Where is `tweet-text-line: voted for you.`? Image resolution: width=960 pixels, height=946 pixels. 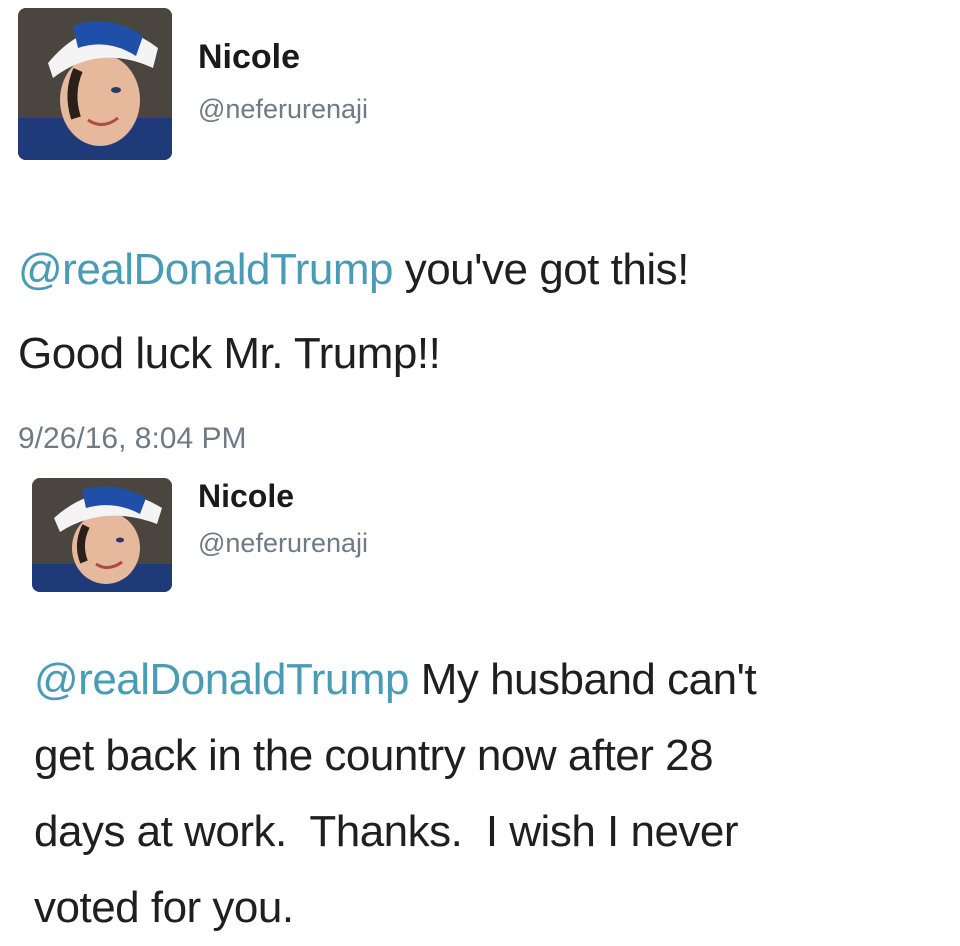 tweet-text-line: voted for you. is located at coordinates (164, 907).